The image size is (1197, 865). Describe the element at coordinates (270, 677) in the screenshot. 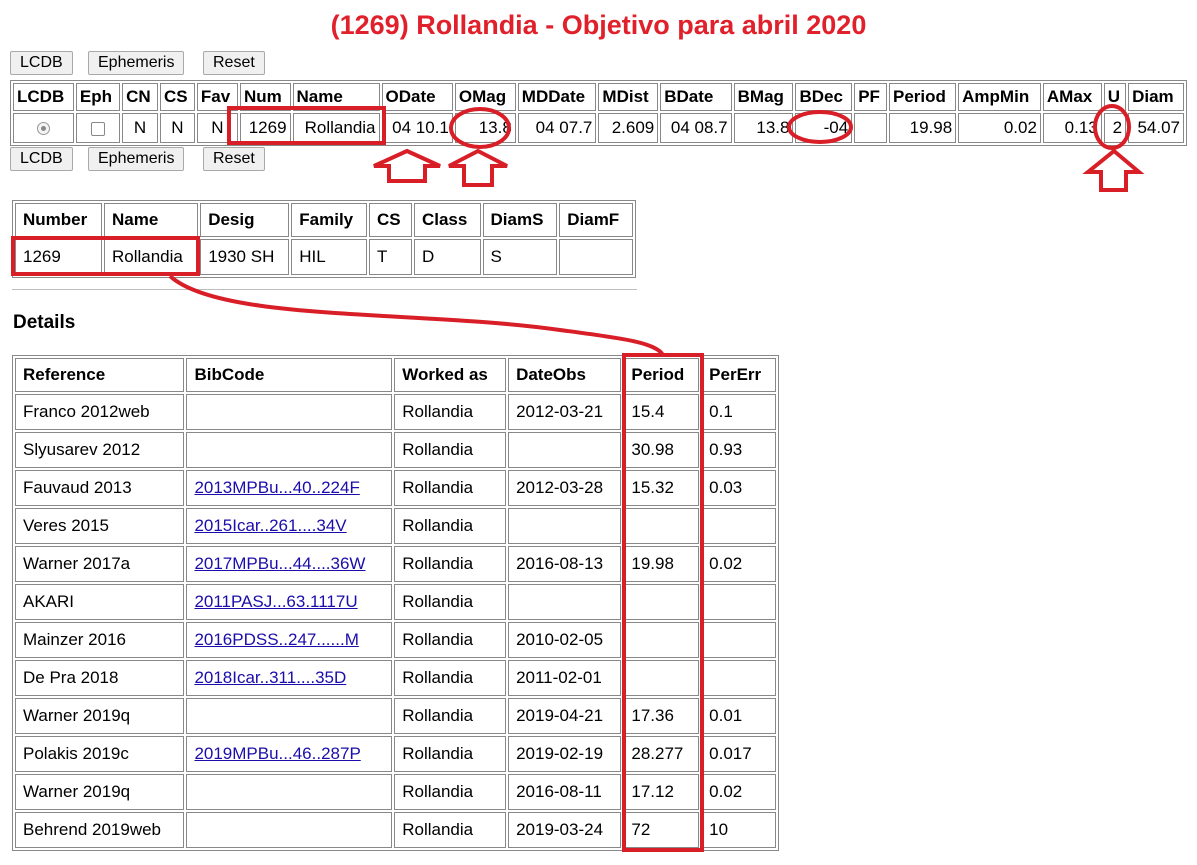

I see `bibcode-link: 2018Icar..311....35D` at that location.